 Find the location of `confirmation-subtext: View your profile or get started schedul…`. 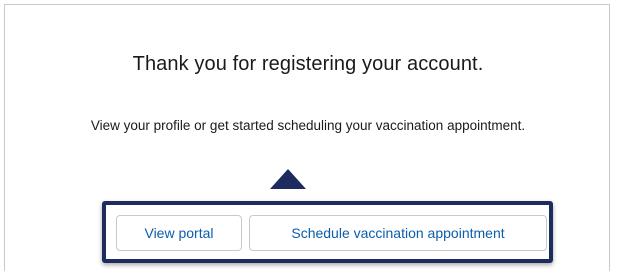

confirmation-subtext: View your profile or get started schedul… is located at coordinates (308, 125).